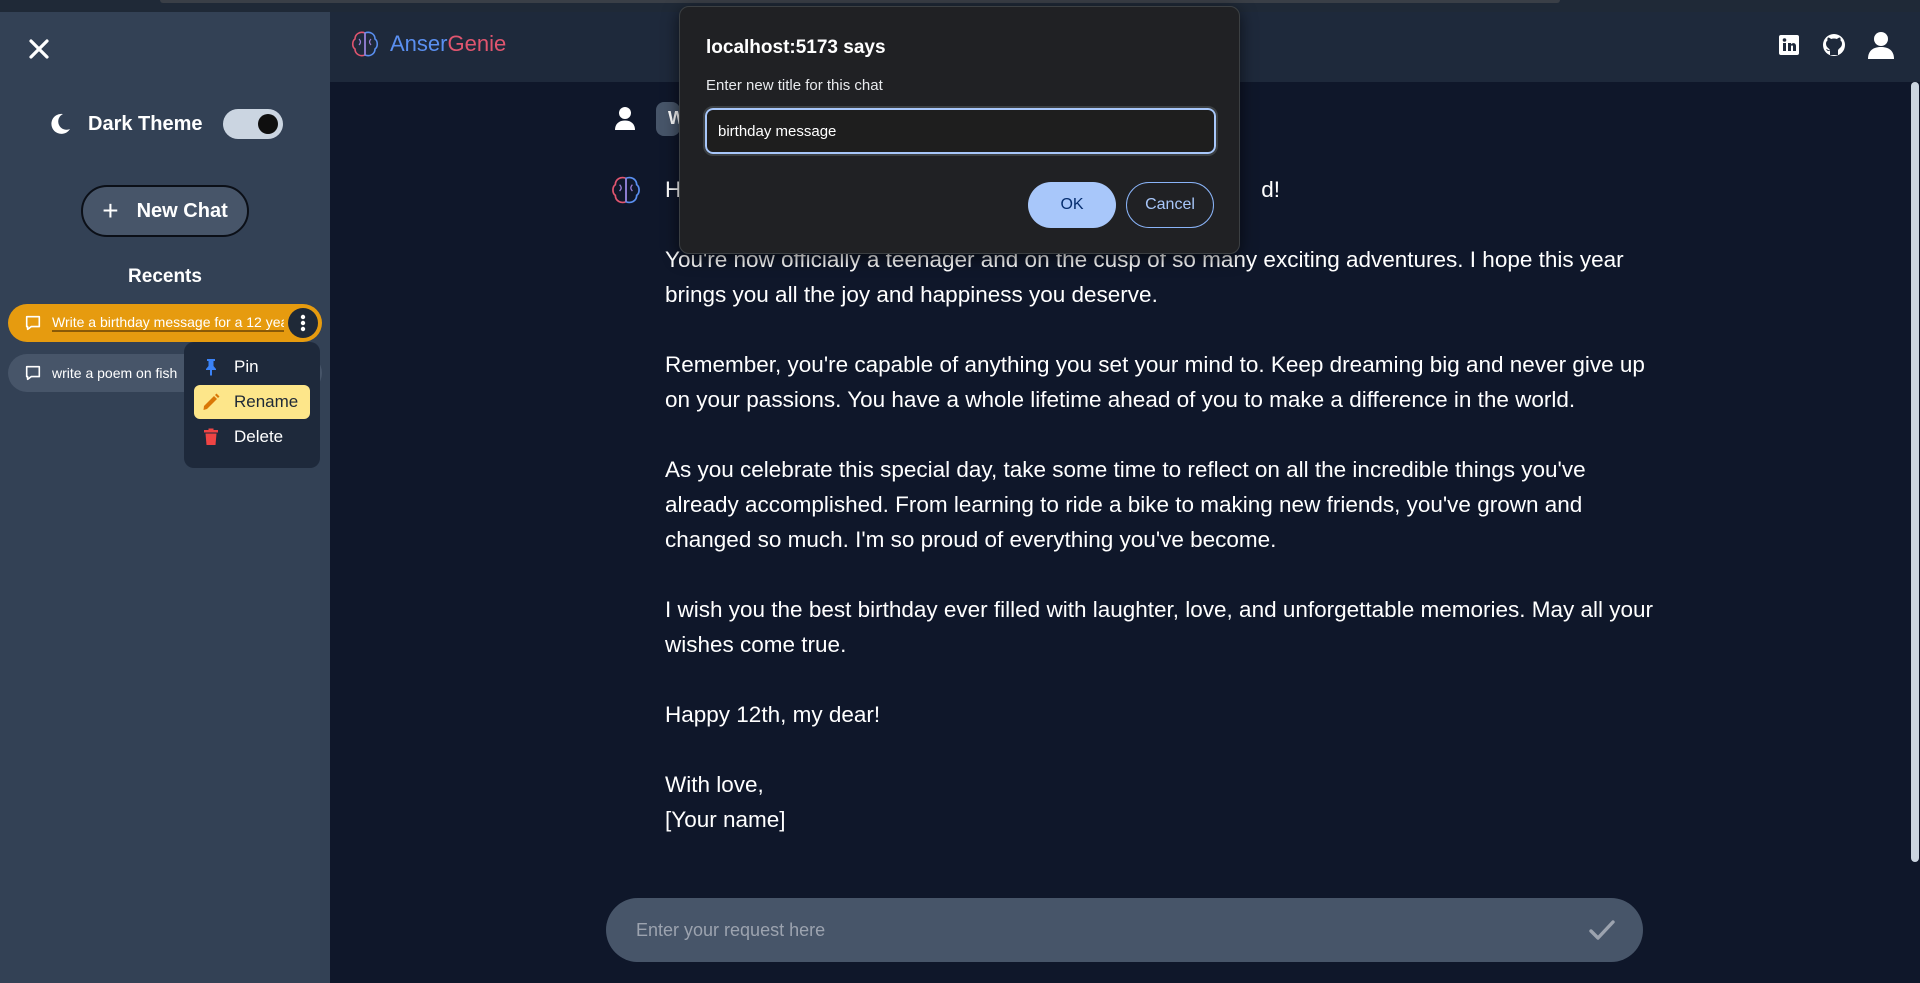 Image resolution: width=1920 pixels, height=983 pixels. I want to click on chat-options-button, so click(303, 323).